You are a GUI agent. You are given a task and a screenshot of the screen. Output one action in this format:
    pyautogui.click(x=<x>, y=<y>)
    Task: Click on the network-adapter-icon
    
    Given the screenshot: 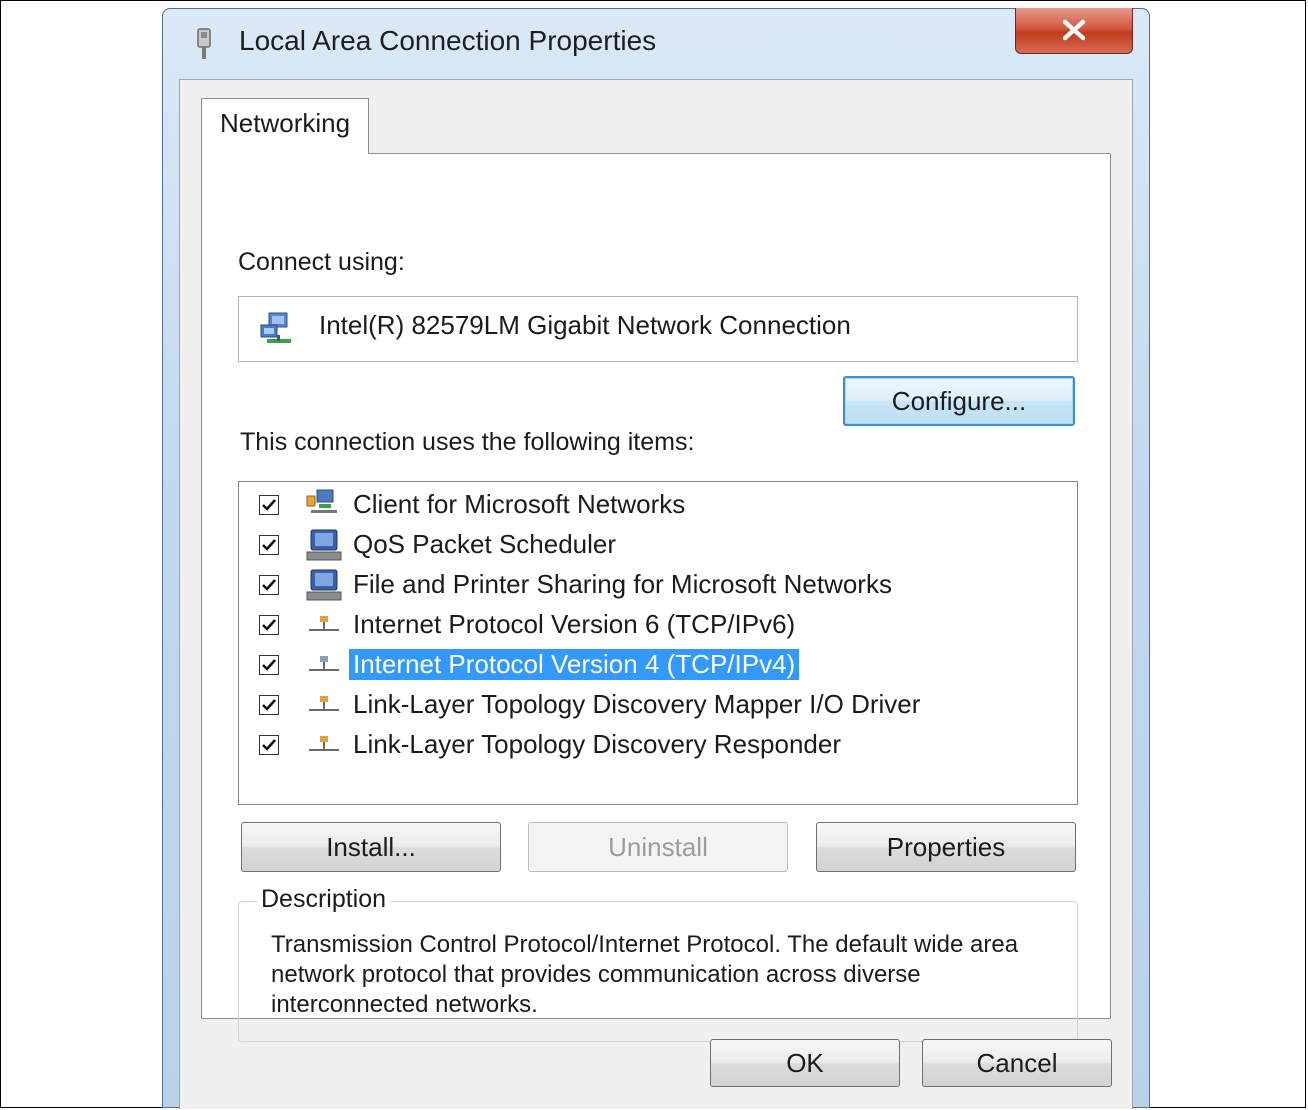 What is the action you would take?
    pyautogui.click(x=275, y=327)
    